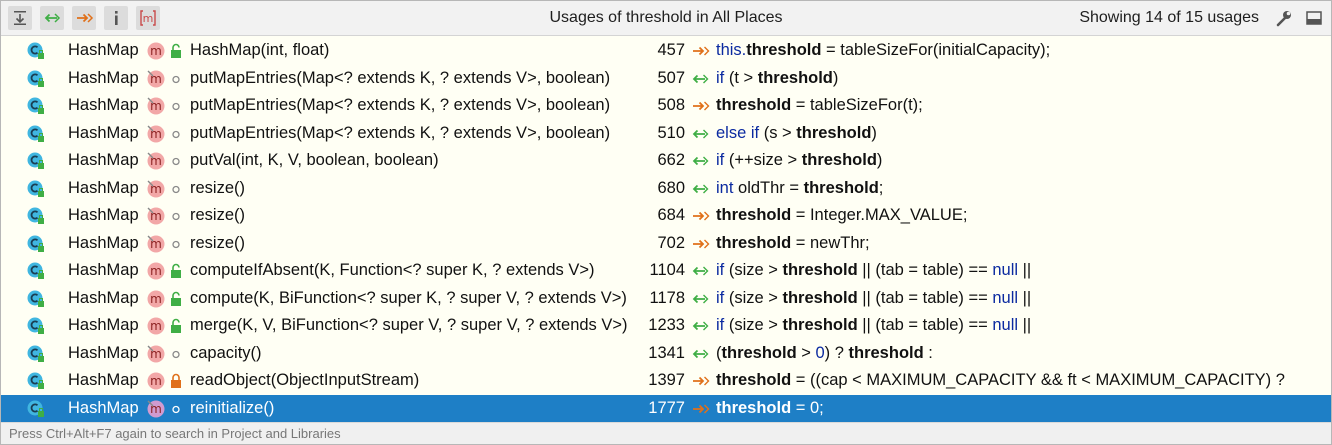 The width and height of the screenshot is (1332, 445). I want to click on code-snippet: if (++size > threshold), so click(799, 161).